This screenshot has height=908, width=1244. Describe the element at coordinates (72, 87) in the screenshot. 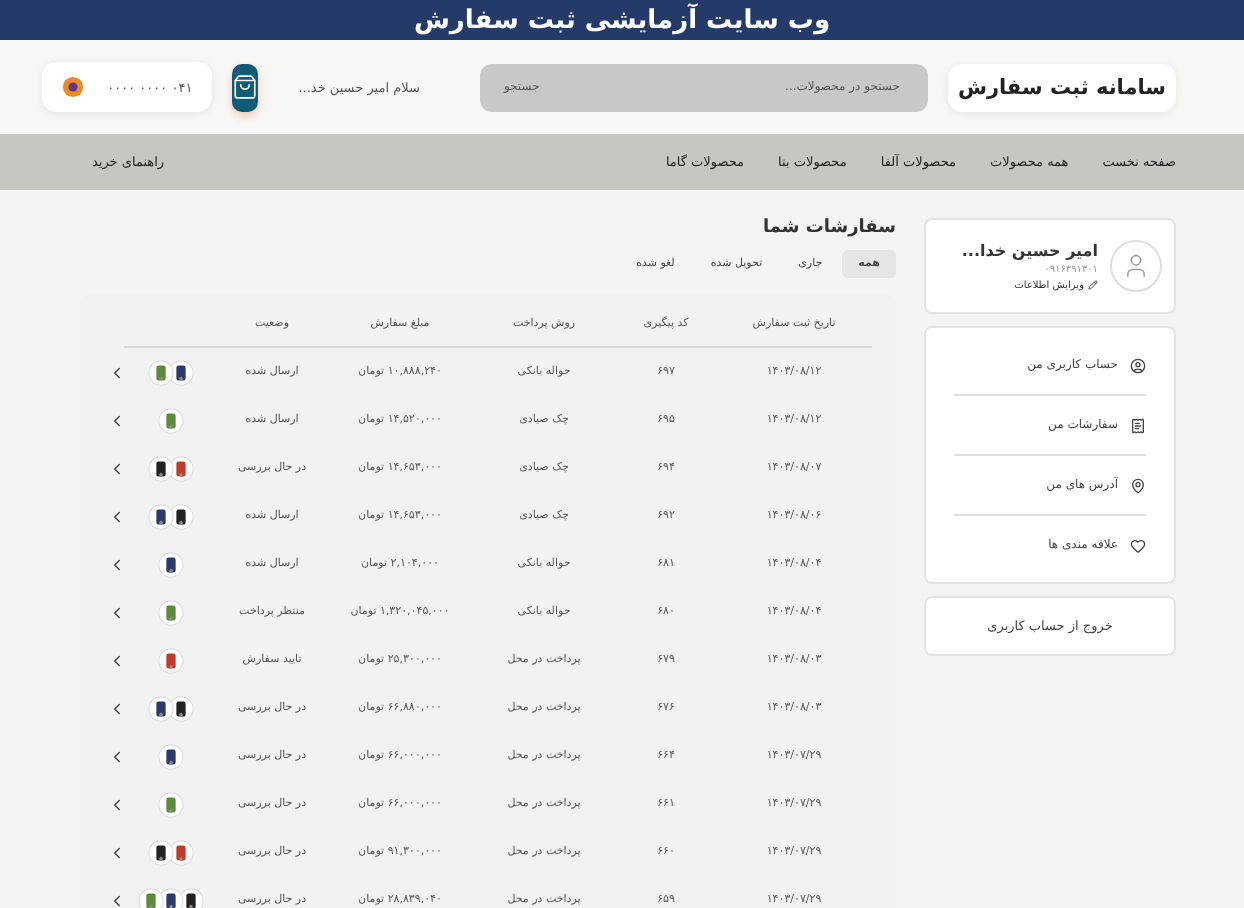

I see `support-icon` at that location.